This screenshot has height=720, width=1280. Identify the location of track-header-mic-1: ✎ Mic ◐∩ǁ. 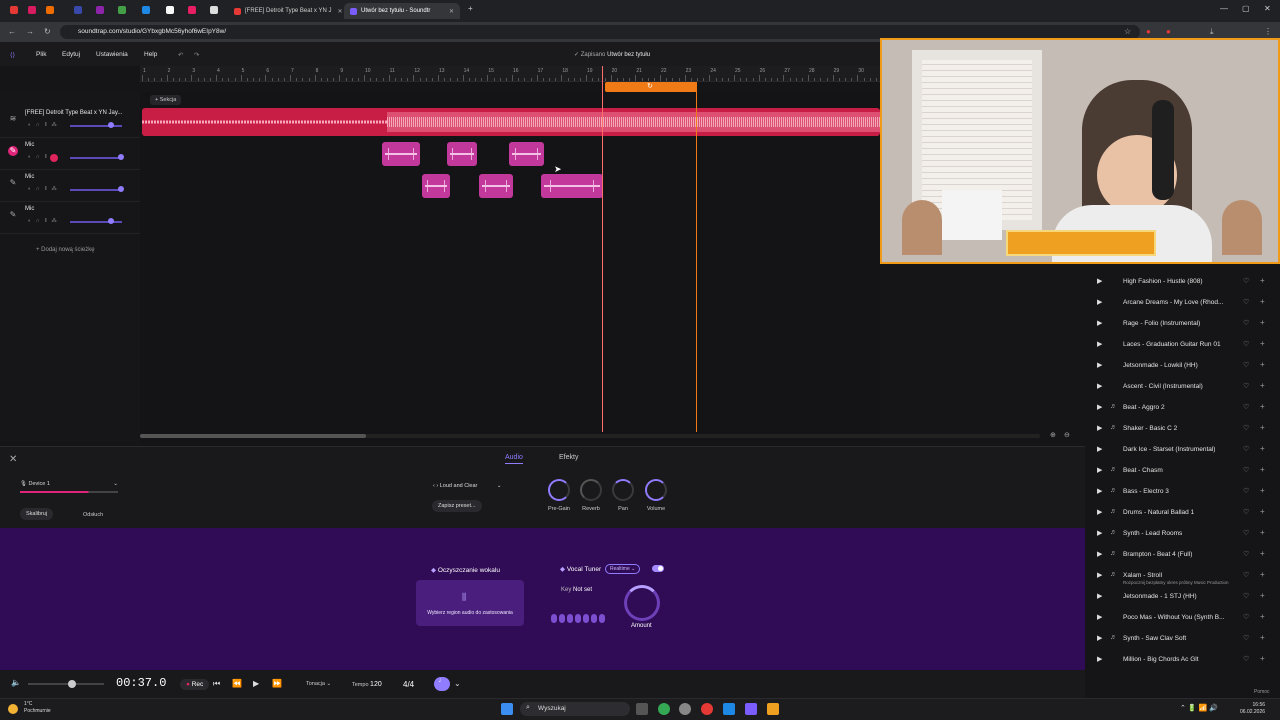
(70, 154).